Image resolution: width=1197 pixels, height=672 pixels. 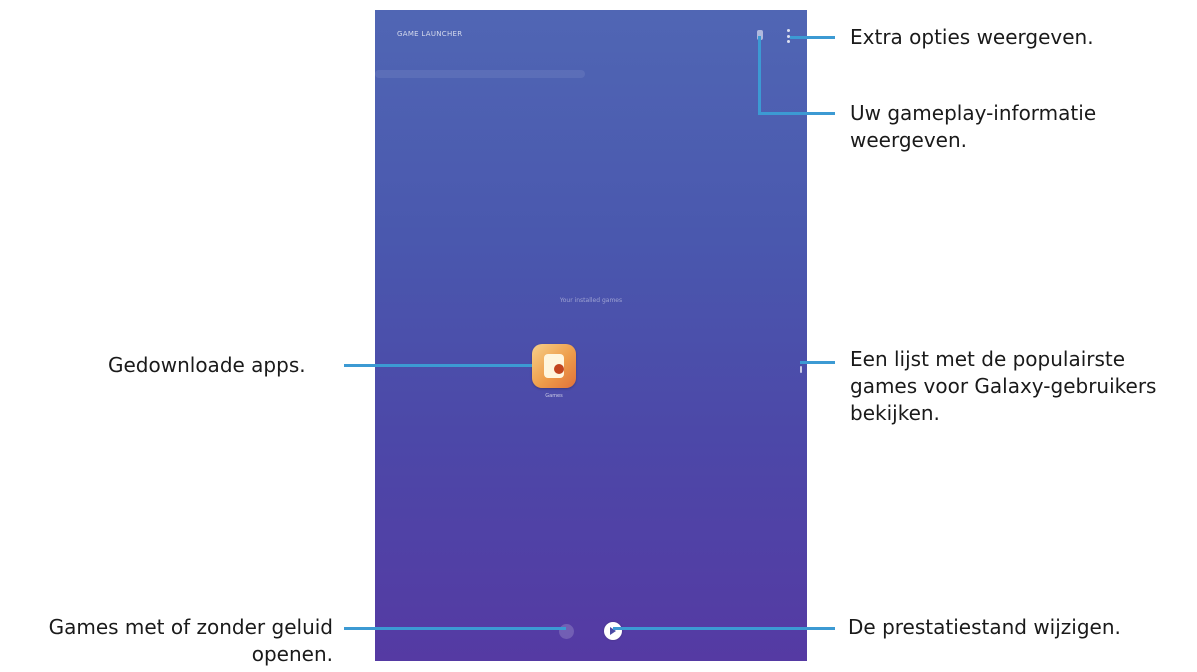 I want to click on game-app-label: Games, so click(x=554, y=396).